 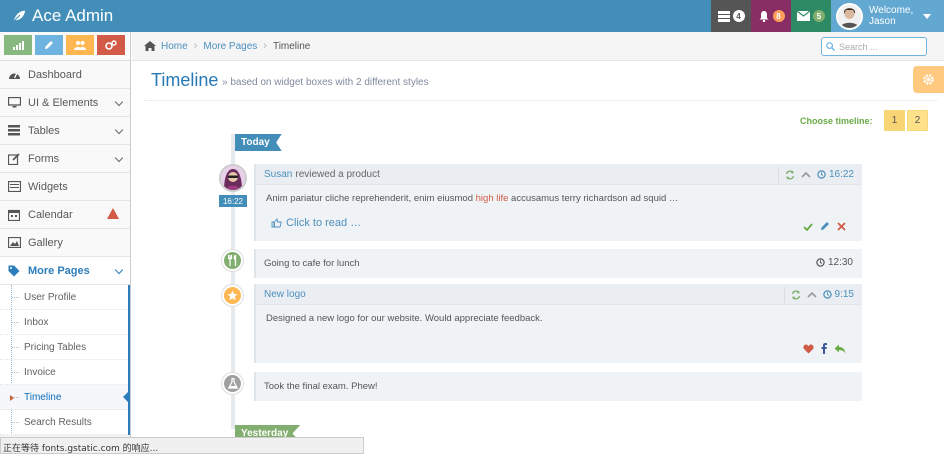 I want to click on breadcrumb-more-pages: More Pages, so click(x=230, y=46).